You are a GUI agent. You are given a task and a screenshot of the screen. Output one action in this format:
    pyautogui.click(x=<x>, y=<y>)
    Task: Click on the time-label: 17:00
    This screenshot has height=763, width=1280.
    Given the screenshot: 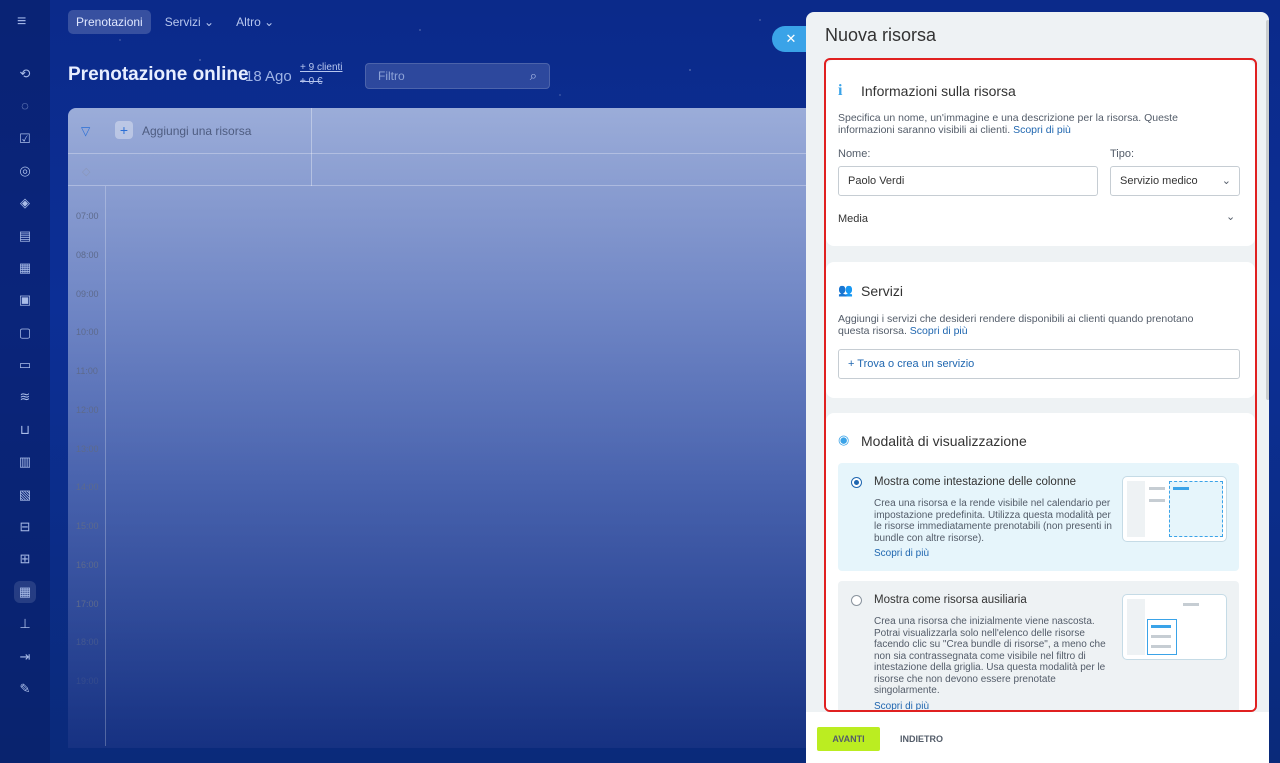 What is the action you would take?
    pyautogui.click(x=87, y=604)
    